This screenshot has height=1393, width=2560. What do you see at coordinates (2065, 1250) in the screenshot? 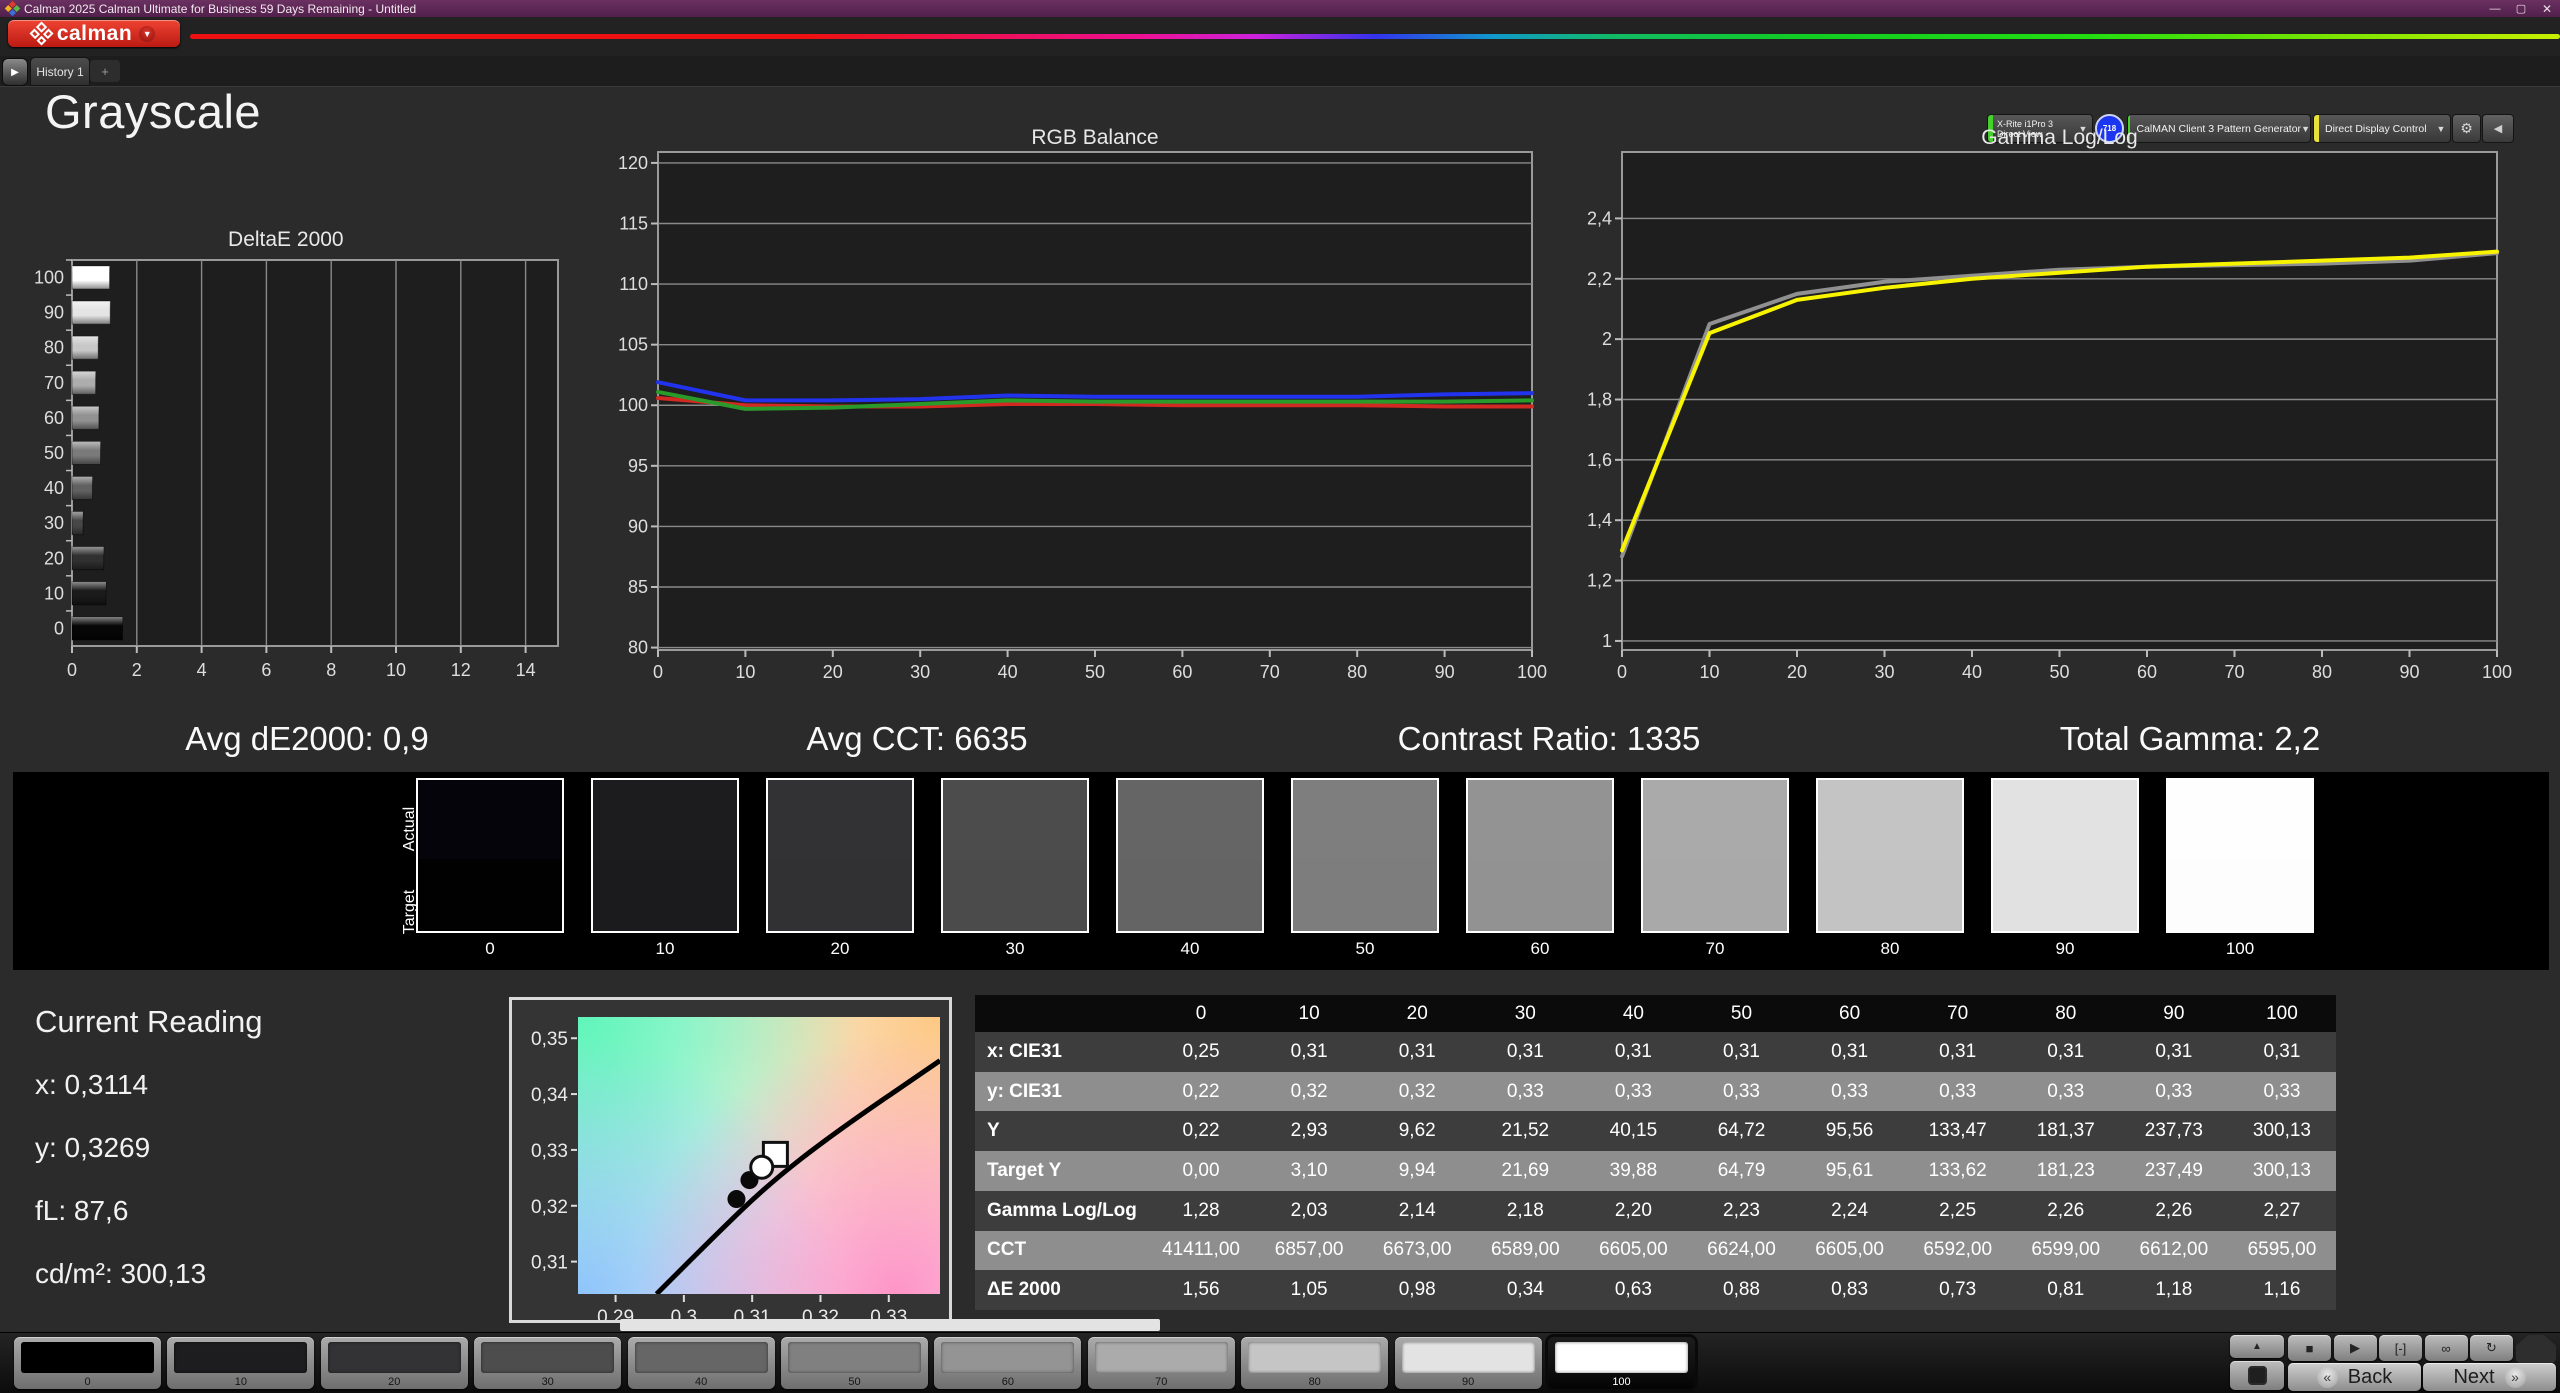
I see `table-cell: 6599,00` at bounding box center [2065, 1250].